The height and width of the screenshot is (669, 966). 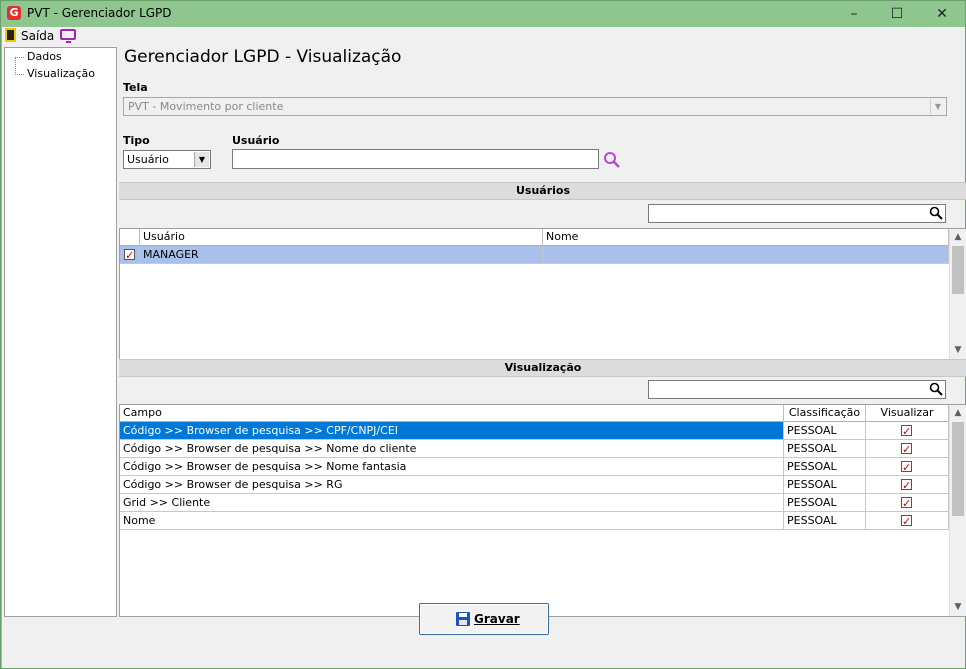 What do you see at coordinates (907, 413) in the screenshot?
I see `column-visualizar: Visualizar` at bounding box center [907, 413].